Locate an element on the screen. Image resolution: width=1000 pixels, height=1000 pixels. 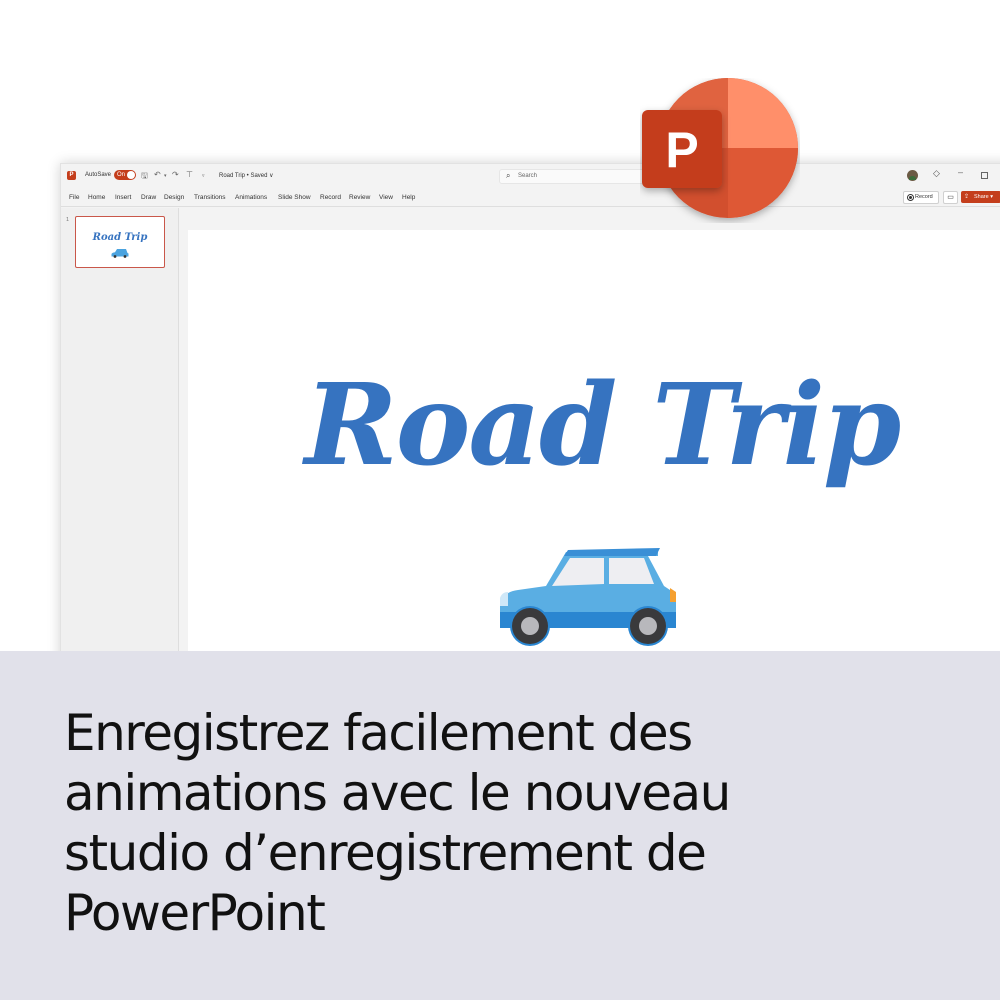
tab-slide-show: Slide Show is located at coordinates (294, 197).